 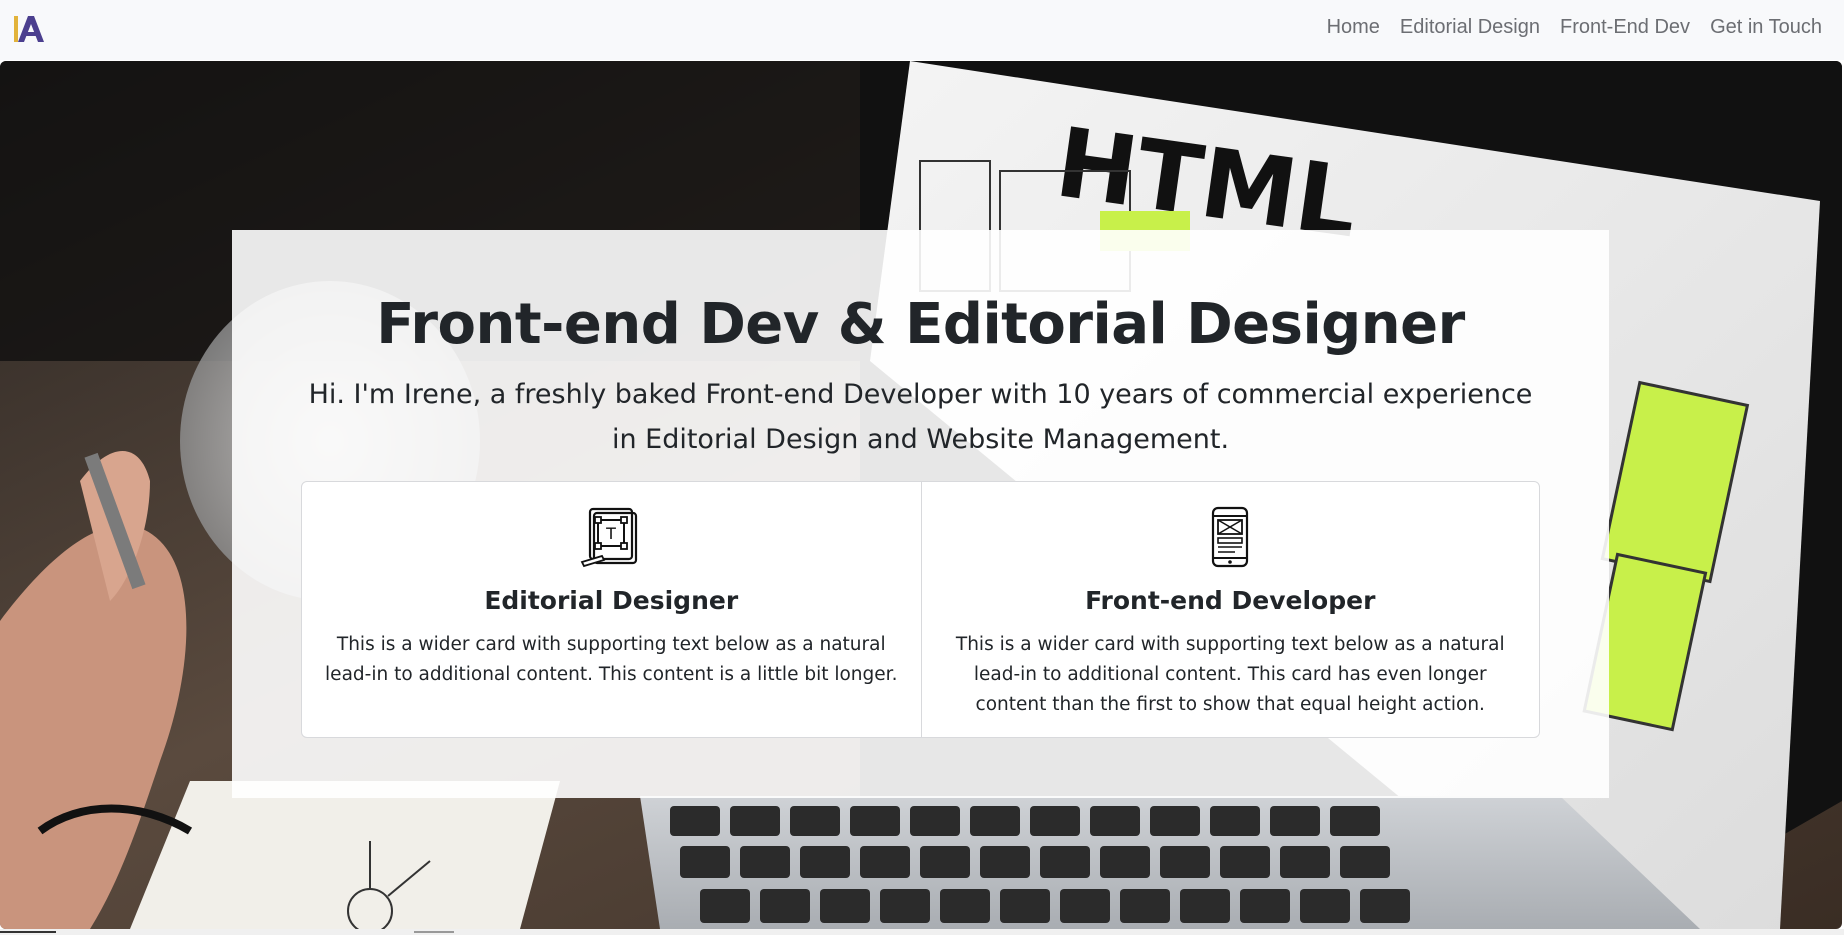 I want to click on typography-document-icon: T, so click(x=609, y=537).